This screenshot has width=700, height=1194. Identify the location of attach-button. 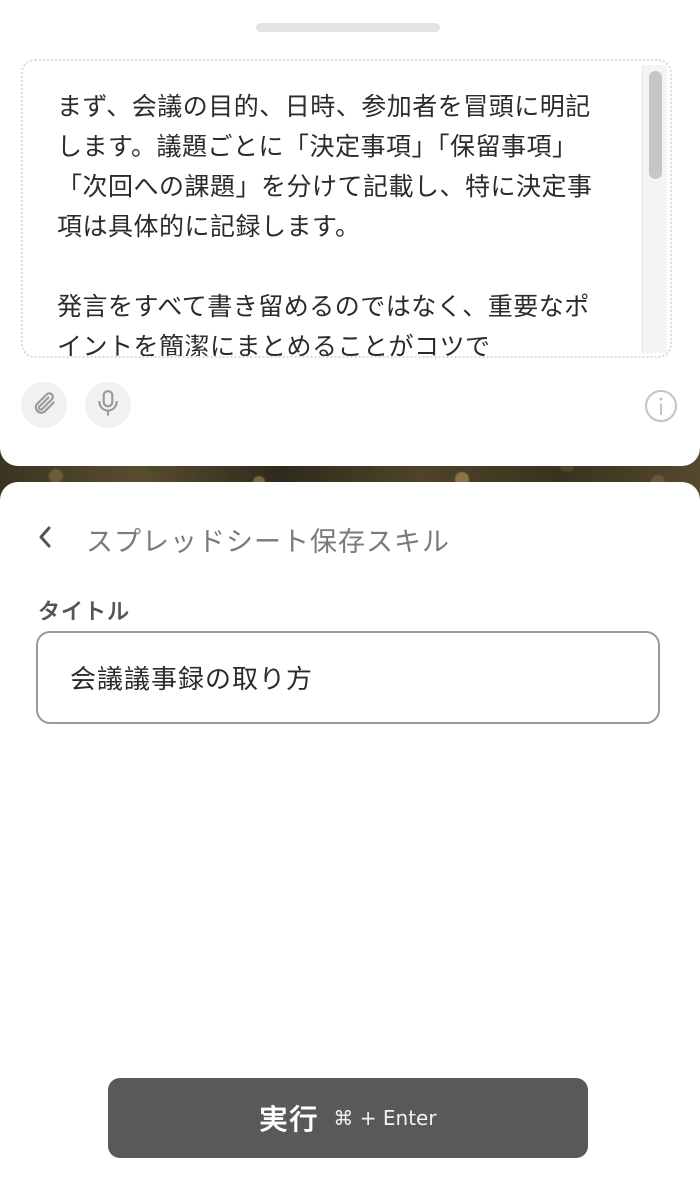
(44, 405).